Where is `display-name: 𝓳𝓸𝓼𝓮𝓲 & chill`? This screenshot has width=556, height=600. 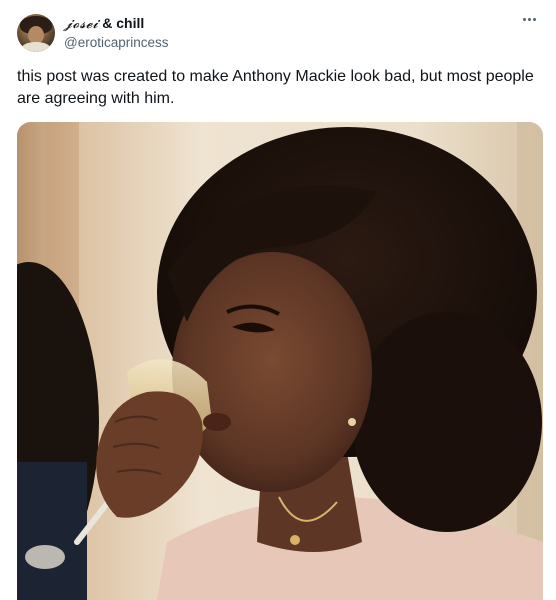
display-name: 𝓳𝓸𝓼𝓮𝓲 & chill is located at coordinates (116, 23).